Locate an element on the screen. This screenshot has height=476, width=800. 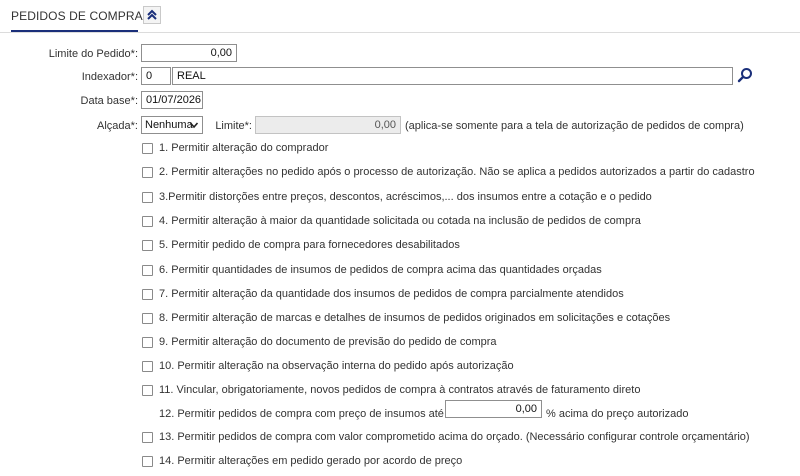
chevron-down-icon is located at coordinates (194, 125).